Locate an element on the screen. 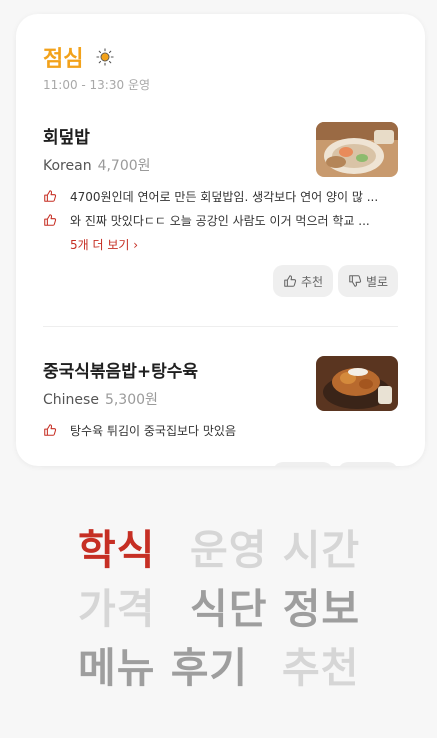  tag-price: 가격 is located at coordinates (117, 609).